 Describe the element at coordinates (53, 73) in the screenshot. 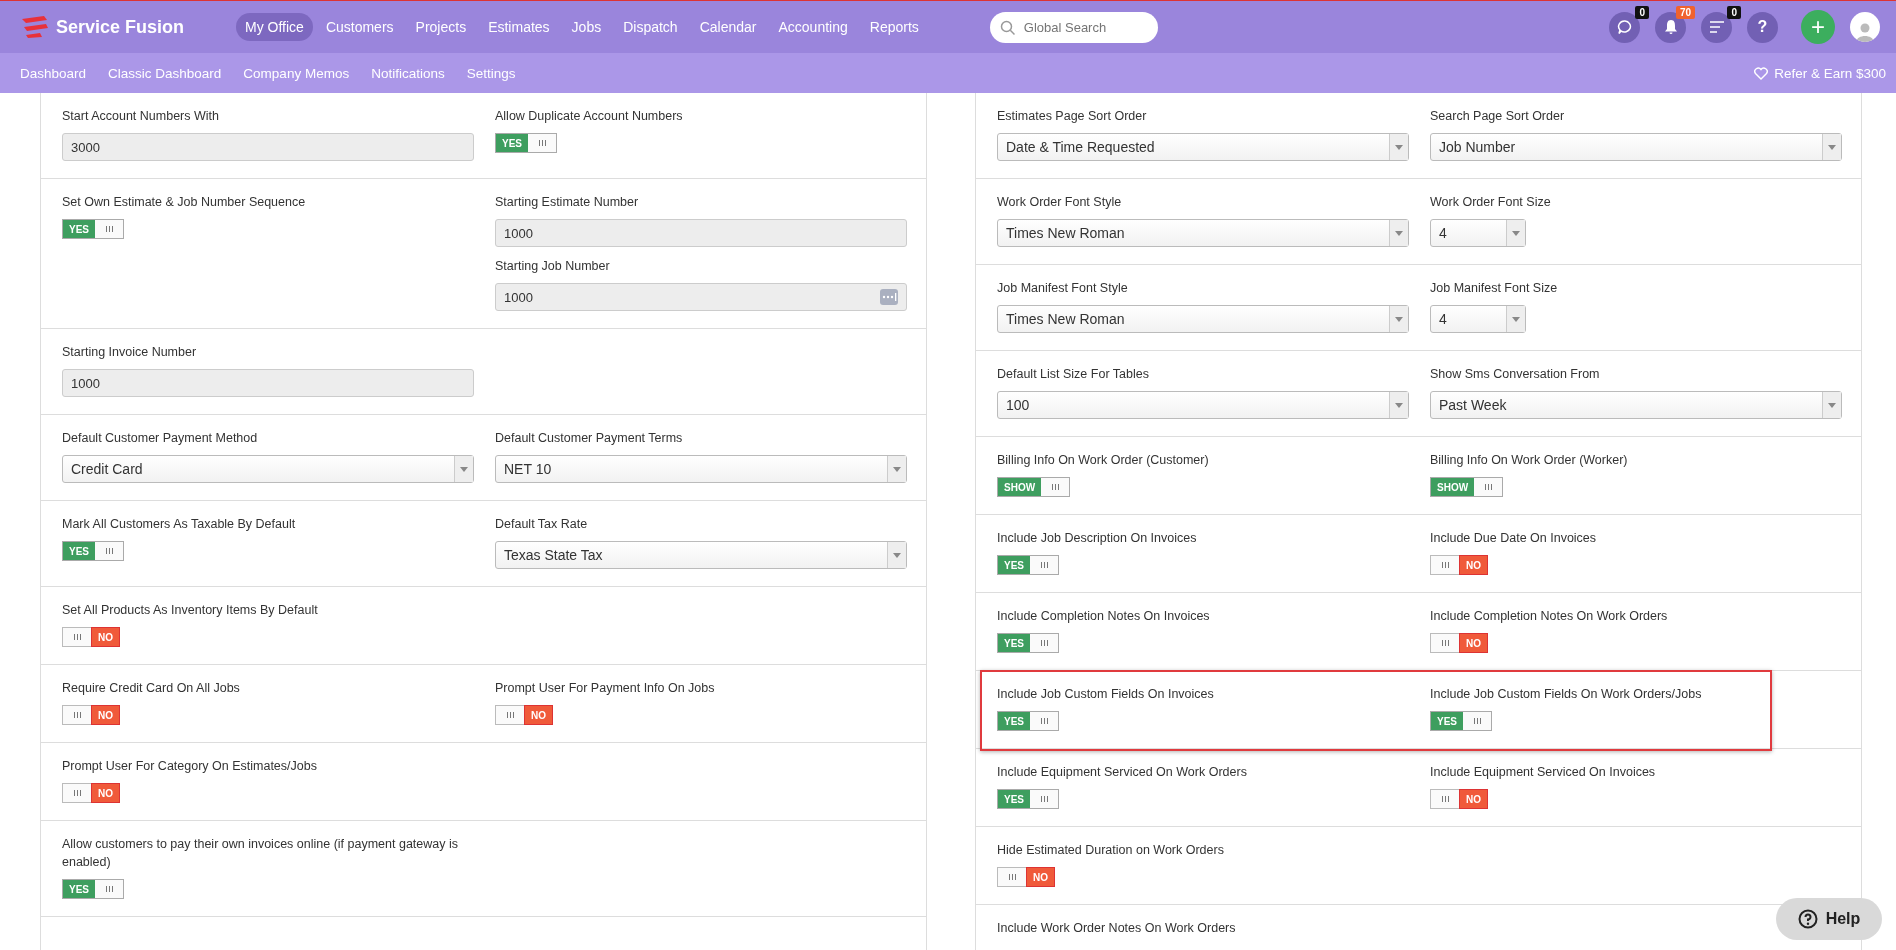

I see `sub-nav-link: Dashboard` at that location.